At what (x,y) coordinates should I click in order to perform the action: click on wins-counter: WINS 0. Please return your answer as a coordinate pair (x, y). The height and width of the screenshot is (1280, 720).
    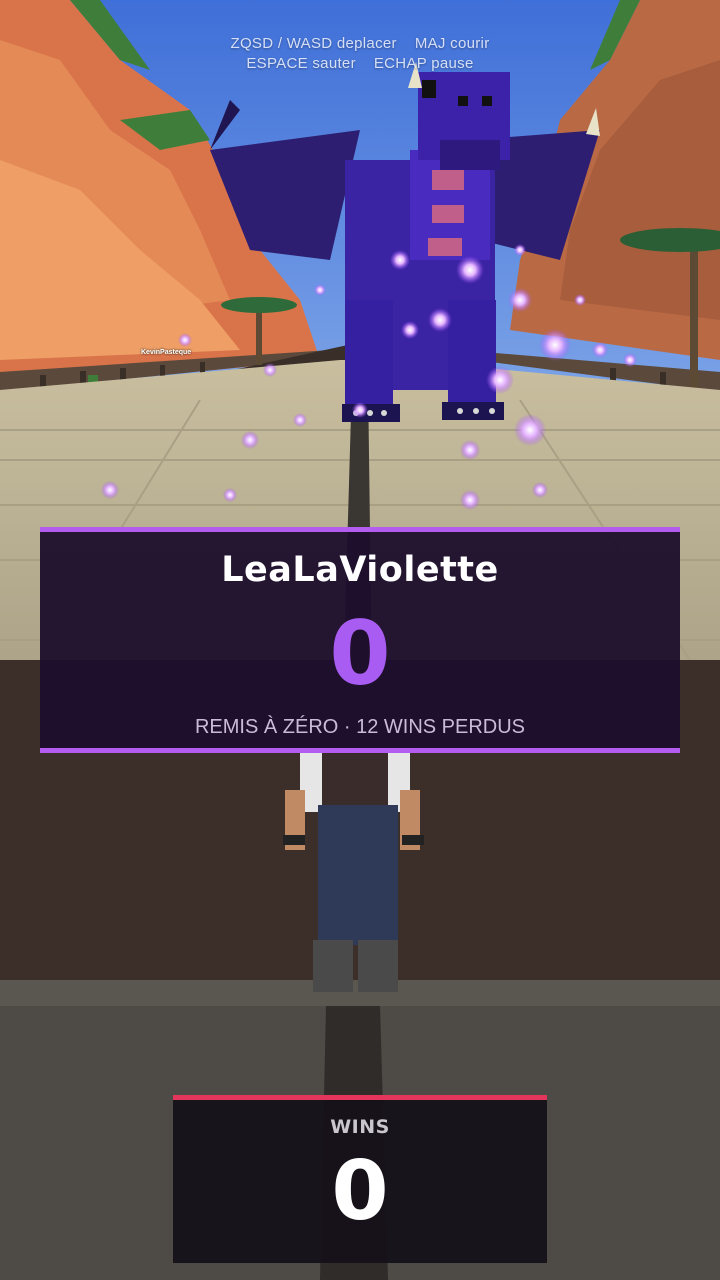
    Looking at the image, I should click on (360, 1179).